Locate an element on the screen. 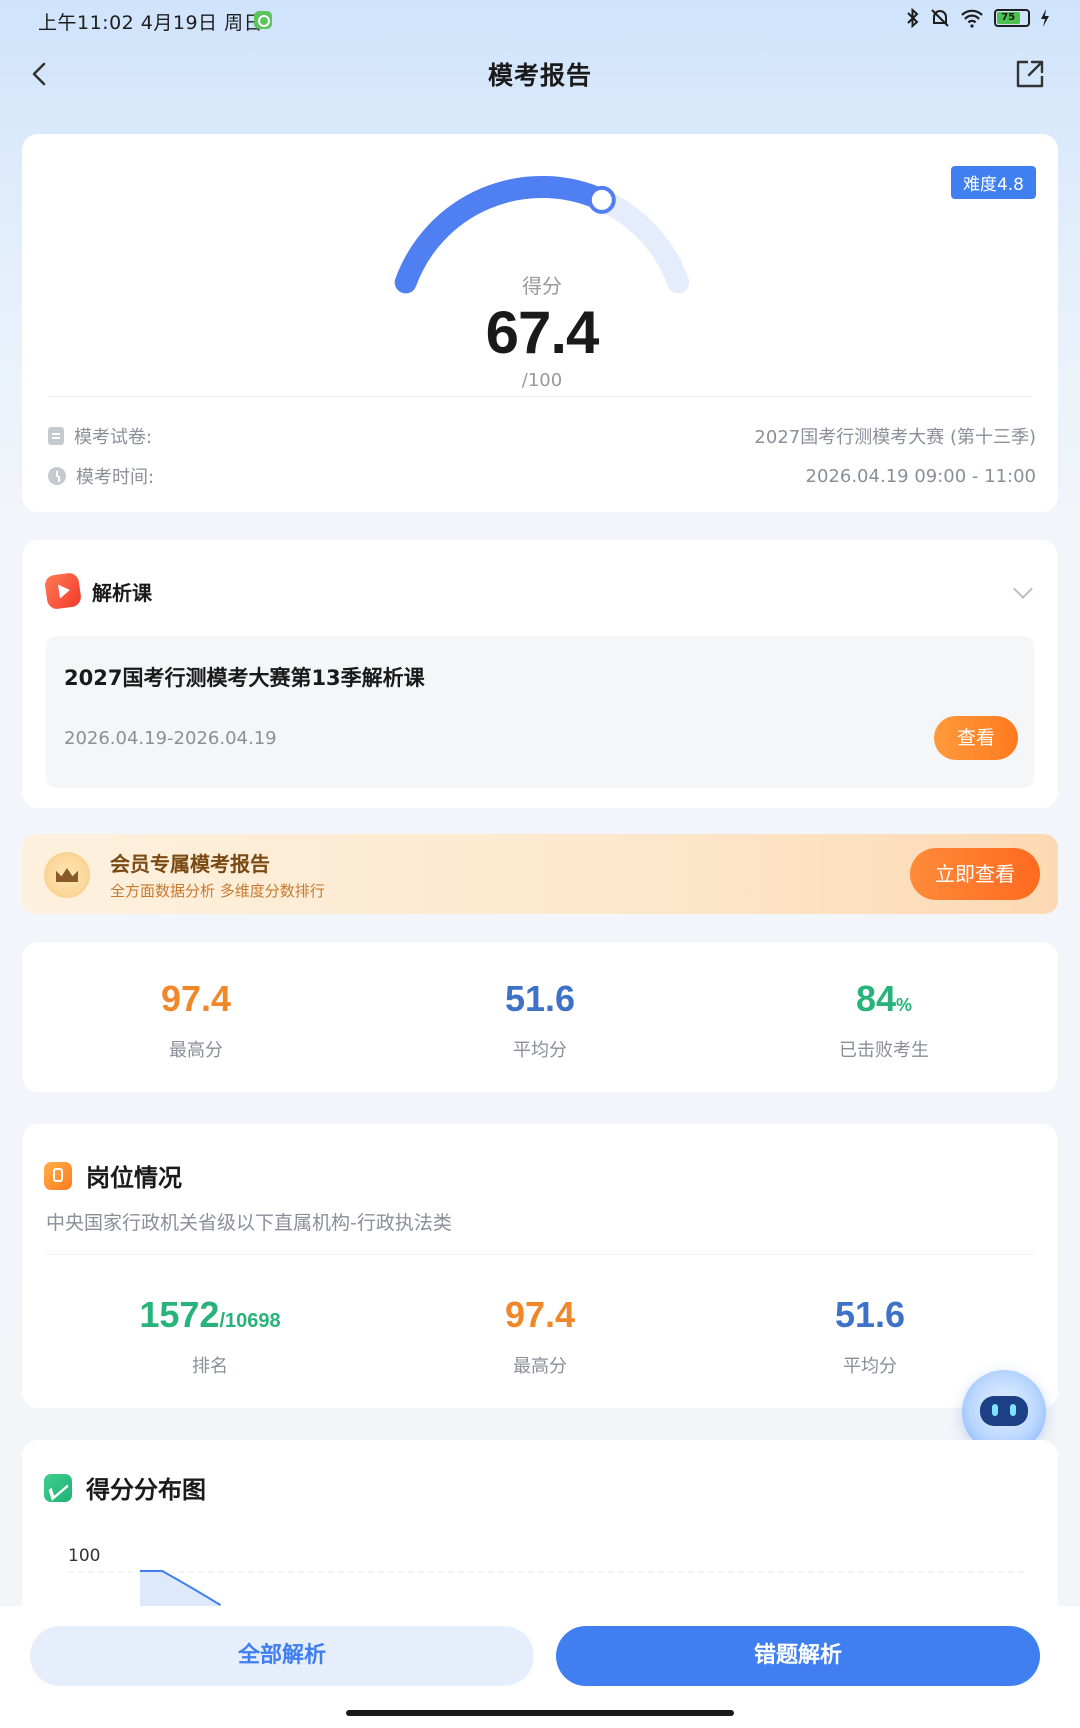 This screenshot has width=1080, height=1728. stat-beaten-value: 84% is located at coordinates (884, 999).